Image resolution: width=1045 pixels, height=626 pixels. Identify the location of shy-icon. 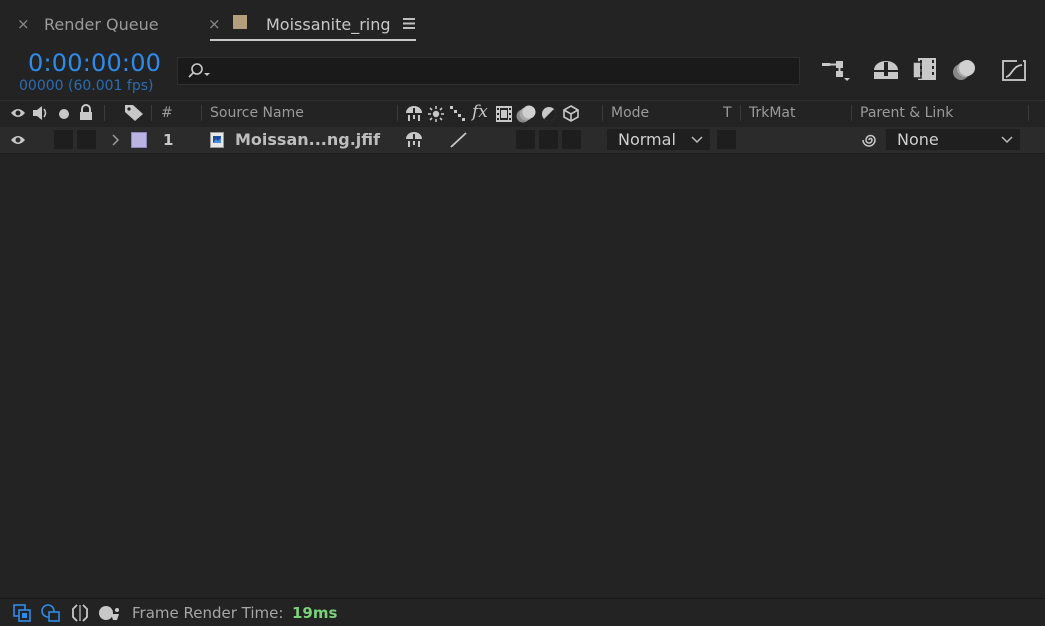
(414, 113).